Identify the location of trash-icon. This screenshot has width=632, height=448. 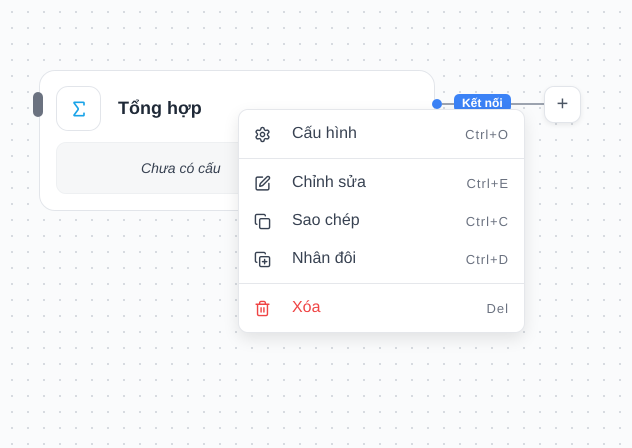
(262, 308).